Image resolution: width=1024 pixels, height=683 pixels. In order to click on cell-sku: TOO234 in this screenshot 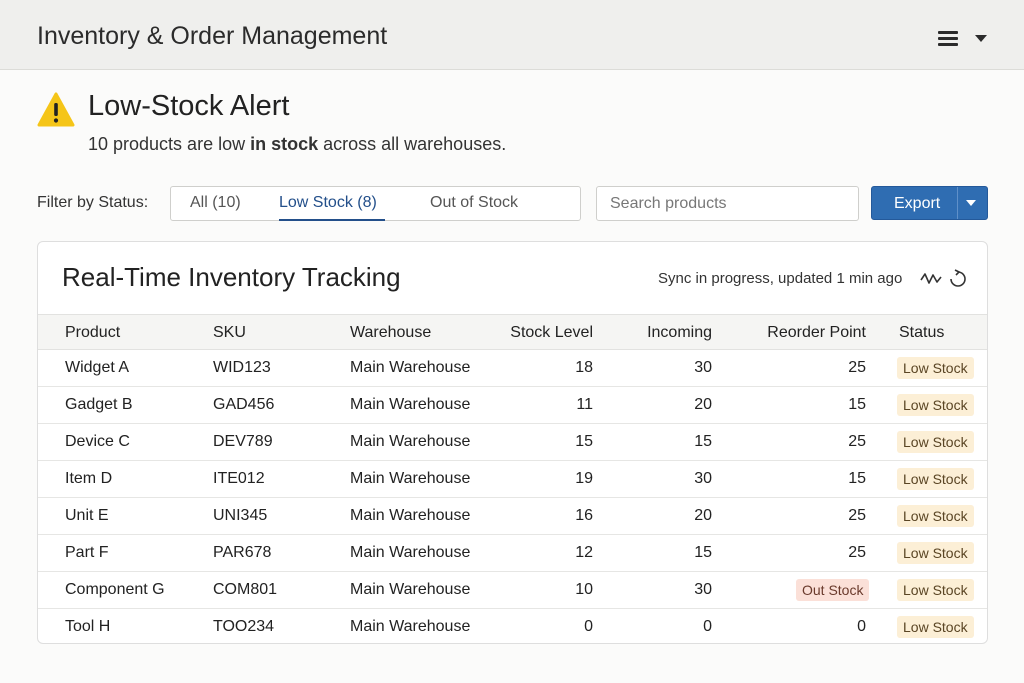, I will do `click(244, 626)`.